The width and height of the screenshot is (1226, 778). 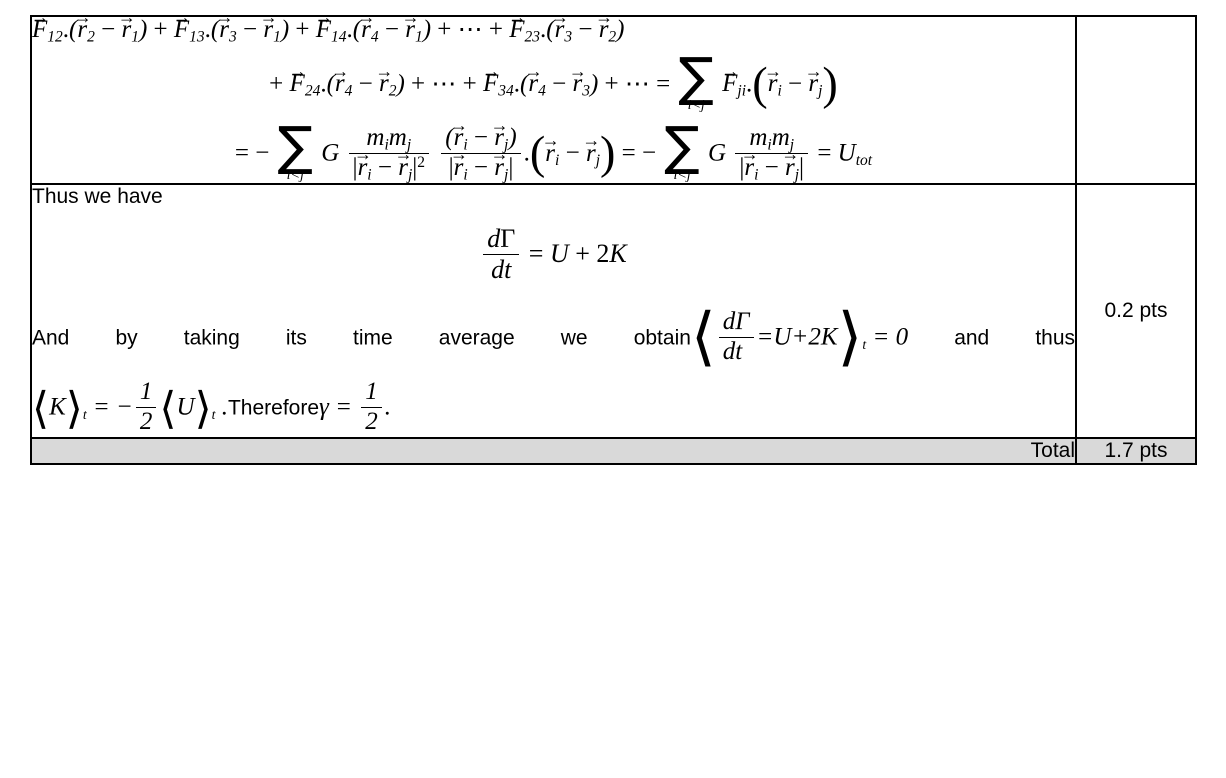 What do you see at coordinates (1136, 311) in the screenshot?
I see `points-cell-conclusion: 0.2 pts` at bounding box center [1136, 311].